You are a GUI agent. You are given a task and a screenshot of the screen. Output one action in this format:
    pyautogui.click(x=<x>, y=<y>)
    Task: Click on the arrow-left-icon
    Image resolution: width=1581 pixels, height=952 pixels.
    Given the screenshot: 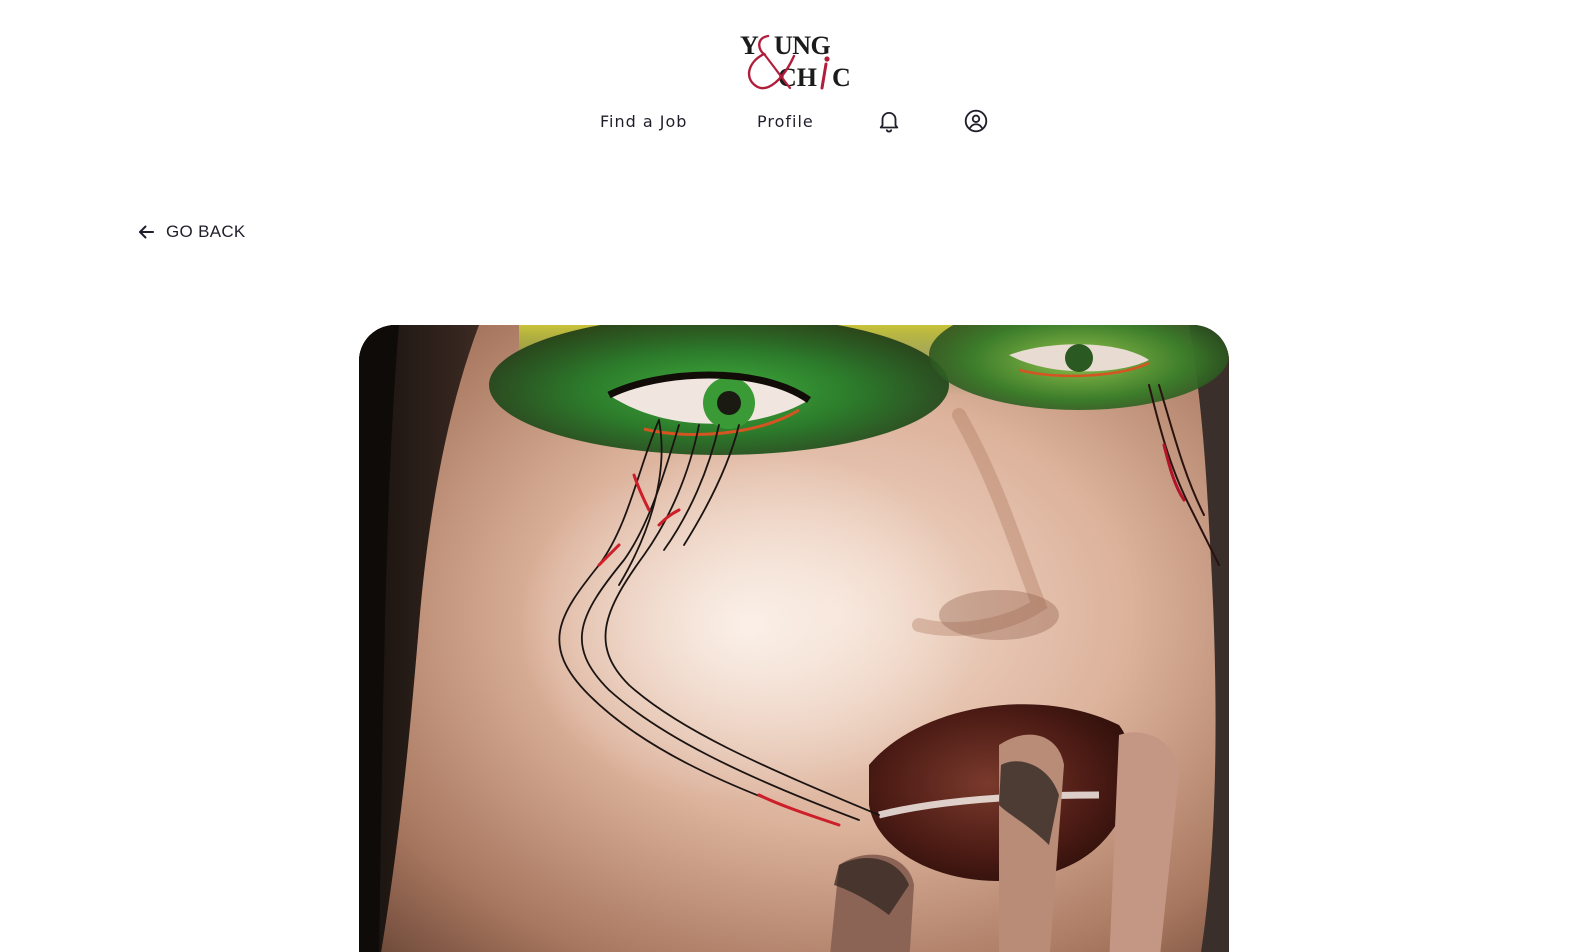 What is the action you would take?
    pyautogui.click(x=146, y=232)
    